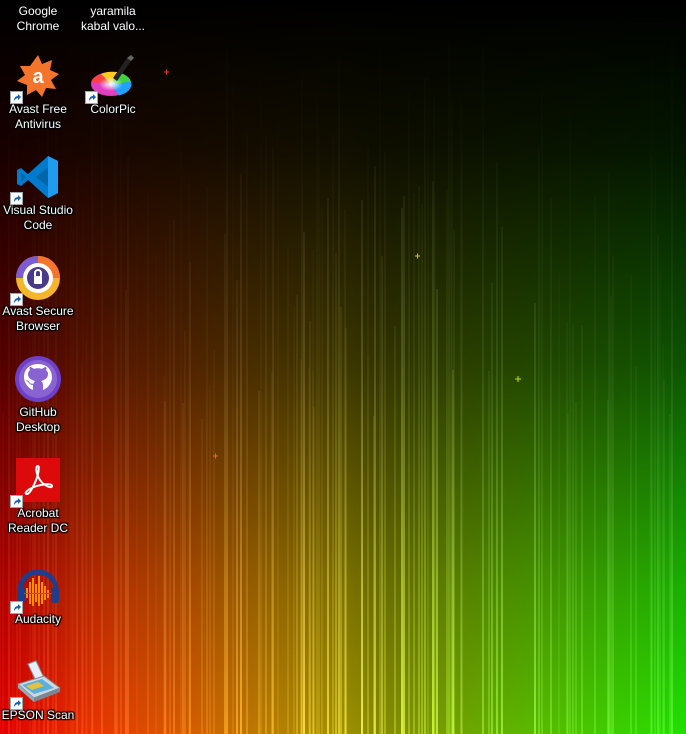 The width and height of the screenshot is (686, 734). What do you see at coordinates (38, 116) in the screenshot?
I see `icon-label: Avast Free Antivirus` at bounding box center [38, 116].